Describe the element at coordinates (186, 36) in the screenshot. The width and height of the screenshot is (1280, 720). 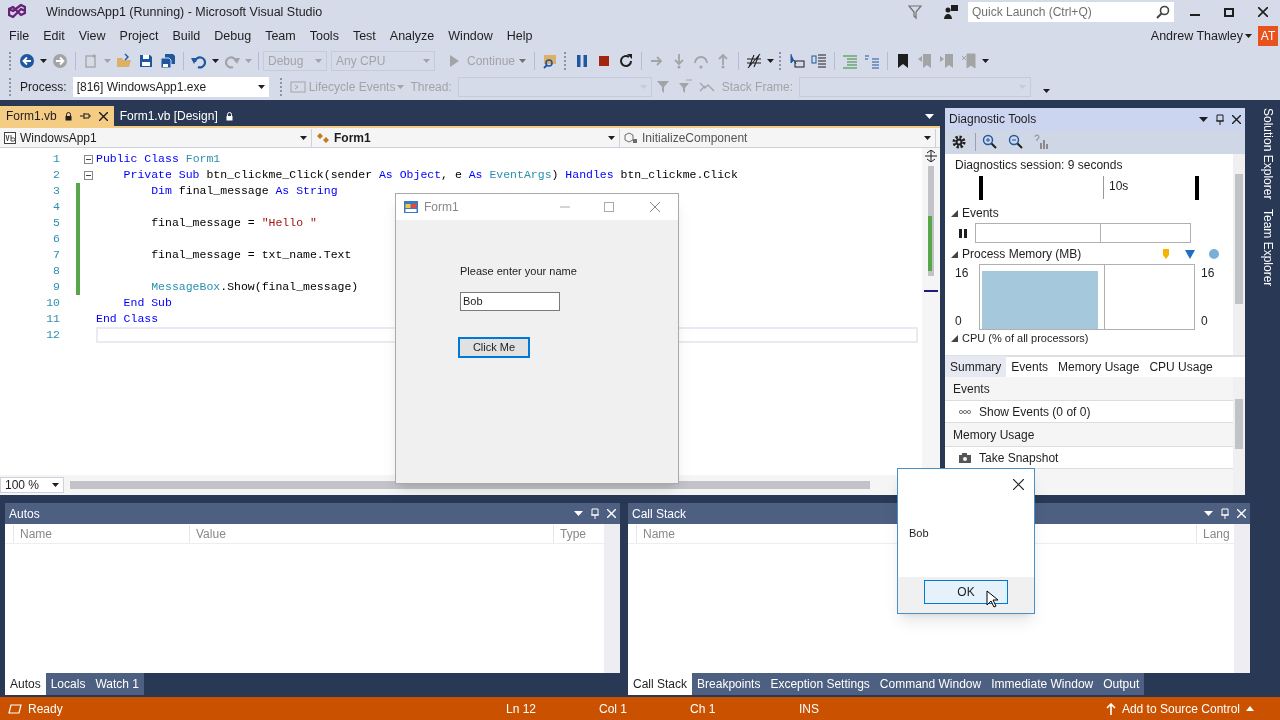
I see `menu-item: Build` at that location.